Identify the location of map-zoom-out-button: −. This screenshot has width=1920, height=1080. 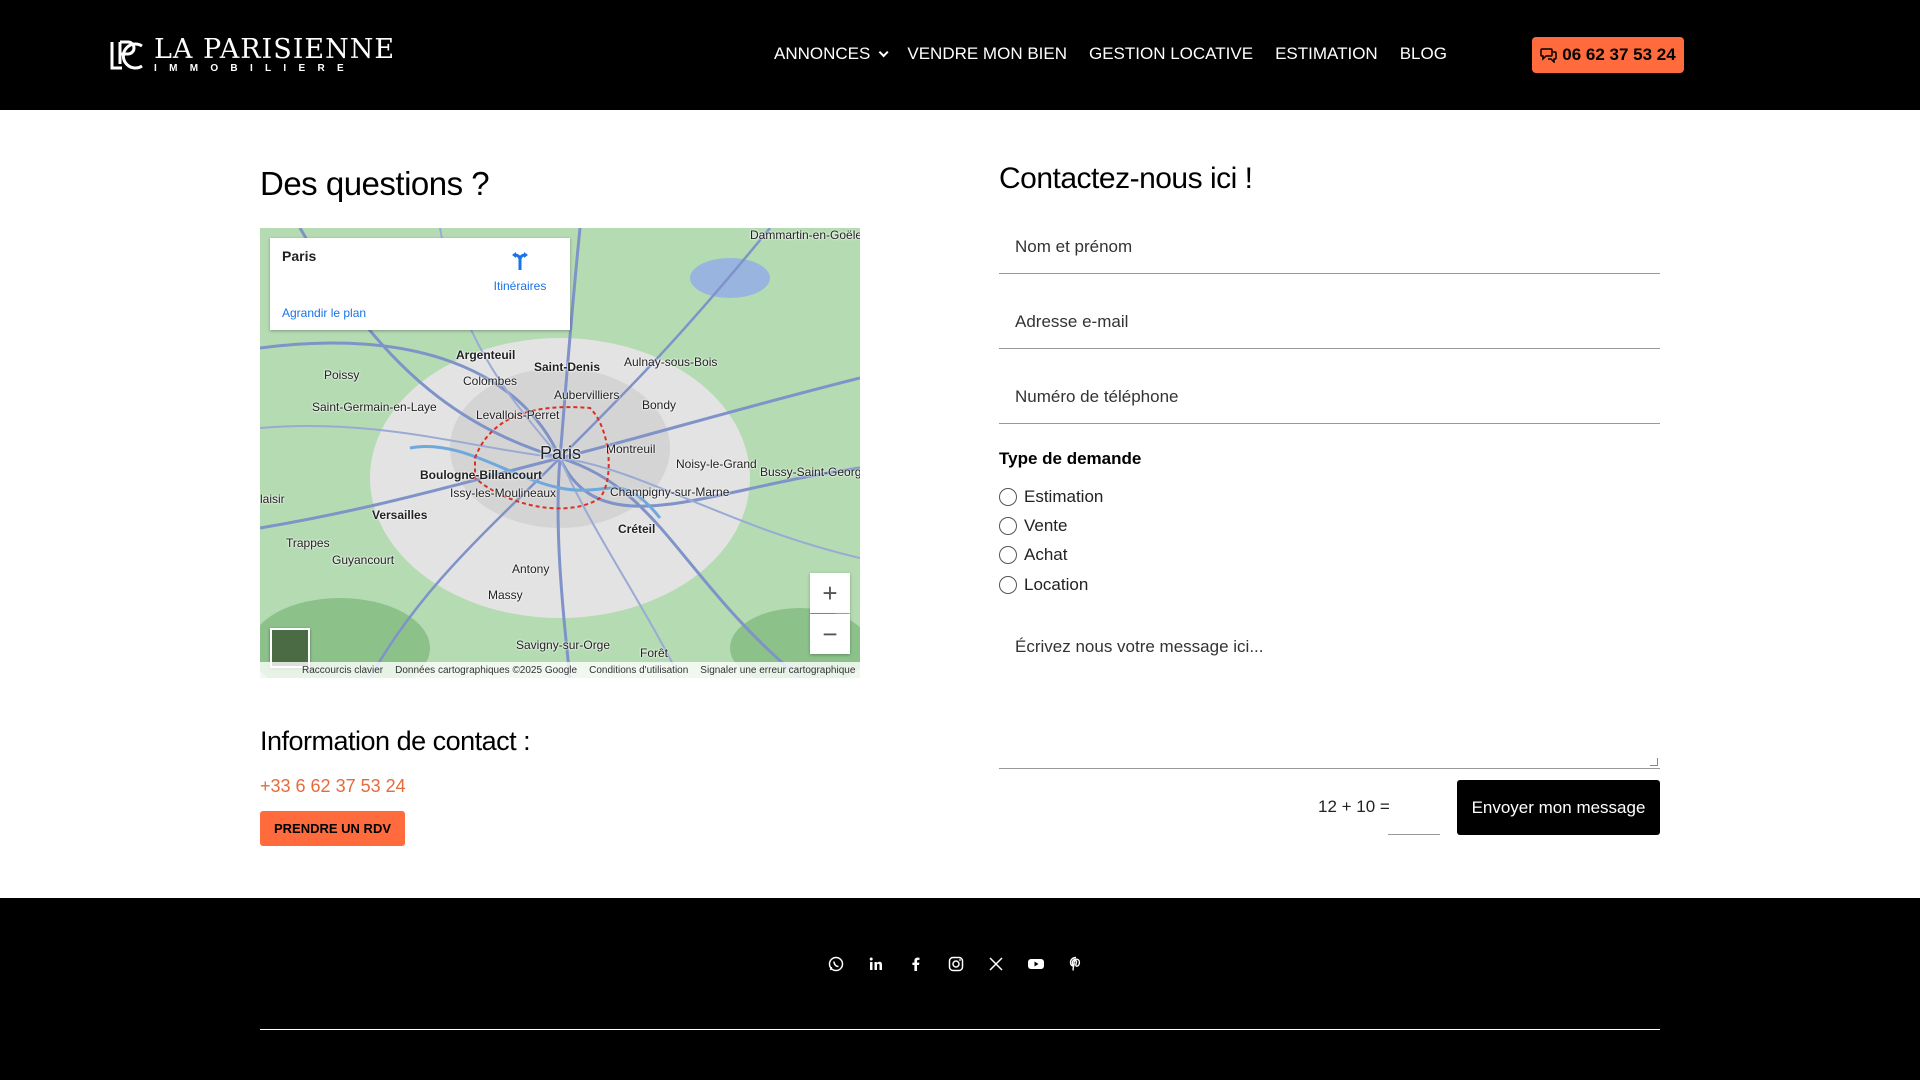
(830, 634).